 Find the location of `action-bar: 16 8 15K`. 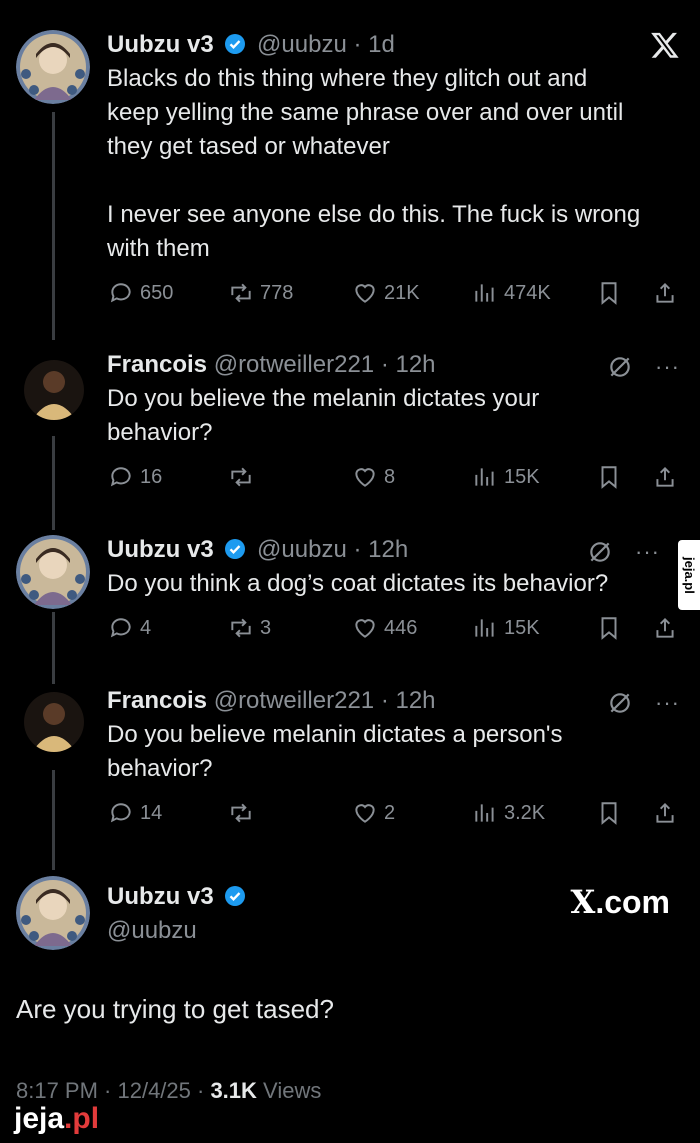

action-bar: 16 8 15K is located at coordinates (350, 481).